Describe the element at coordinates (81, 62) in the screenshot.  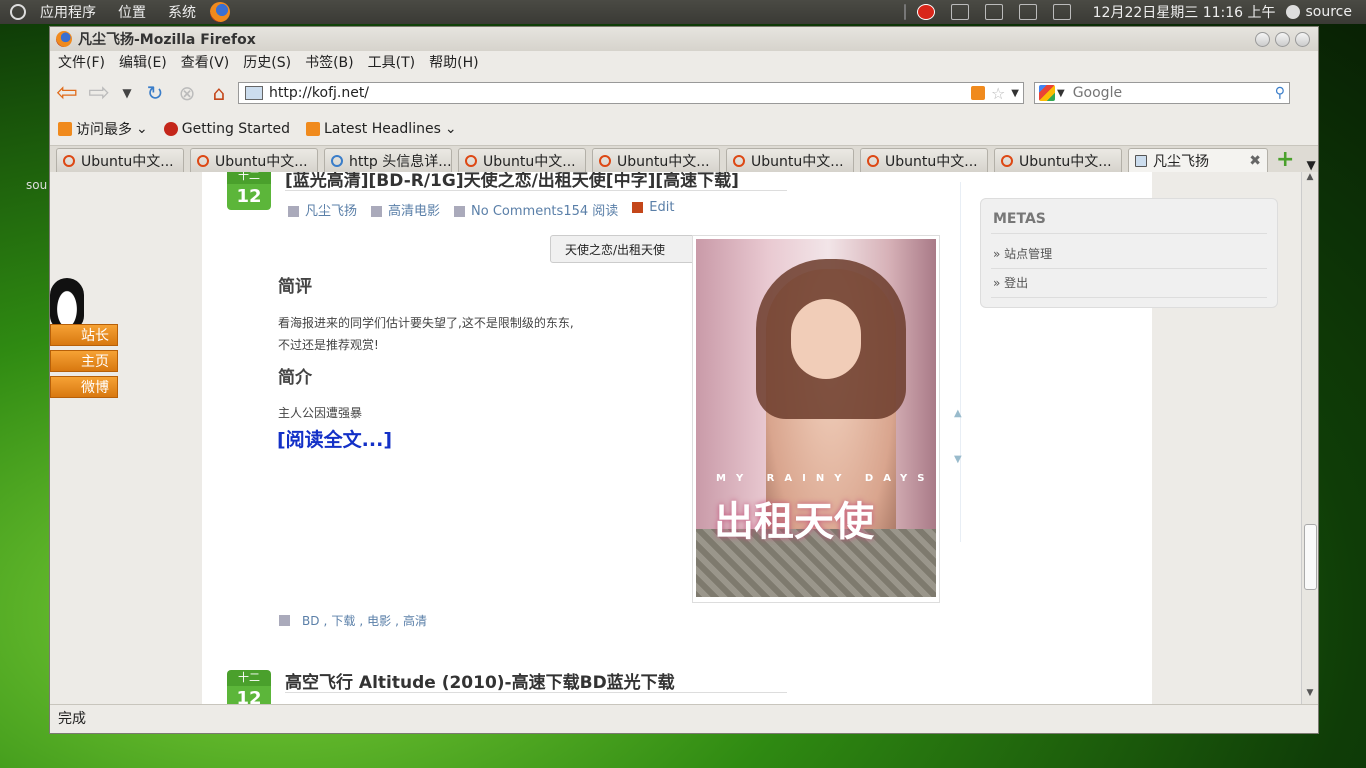
I see `menu-file: 文件(F)` at that location.